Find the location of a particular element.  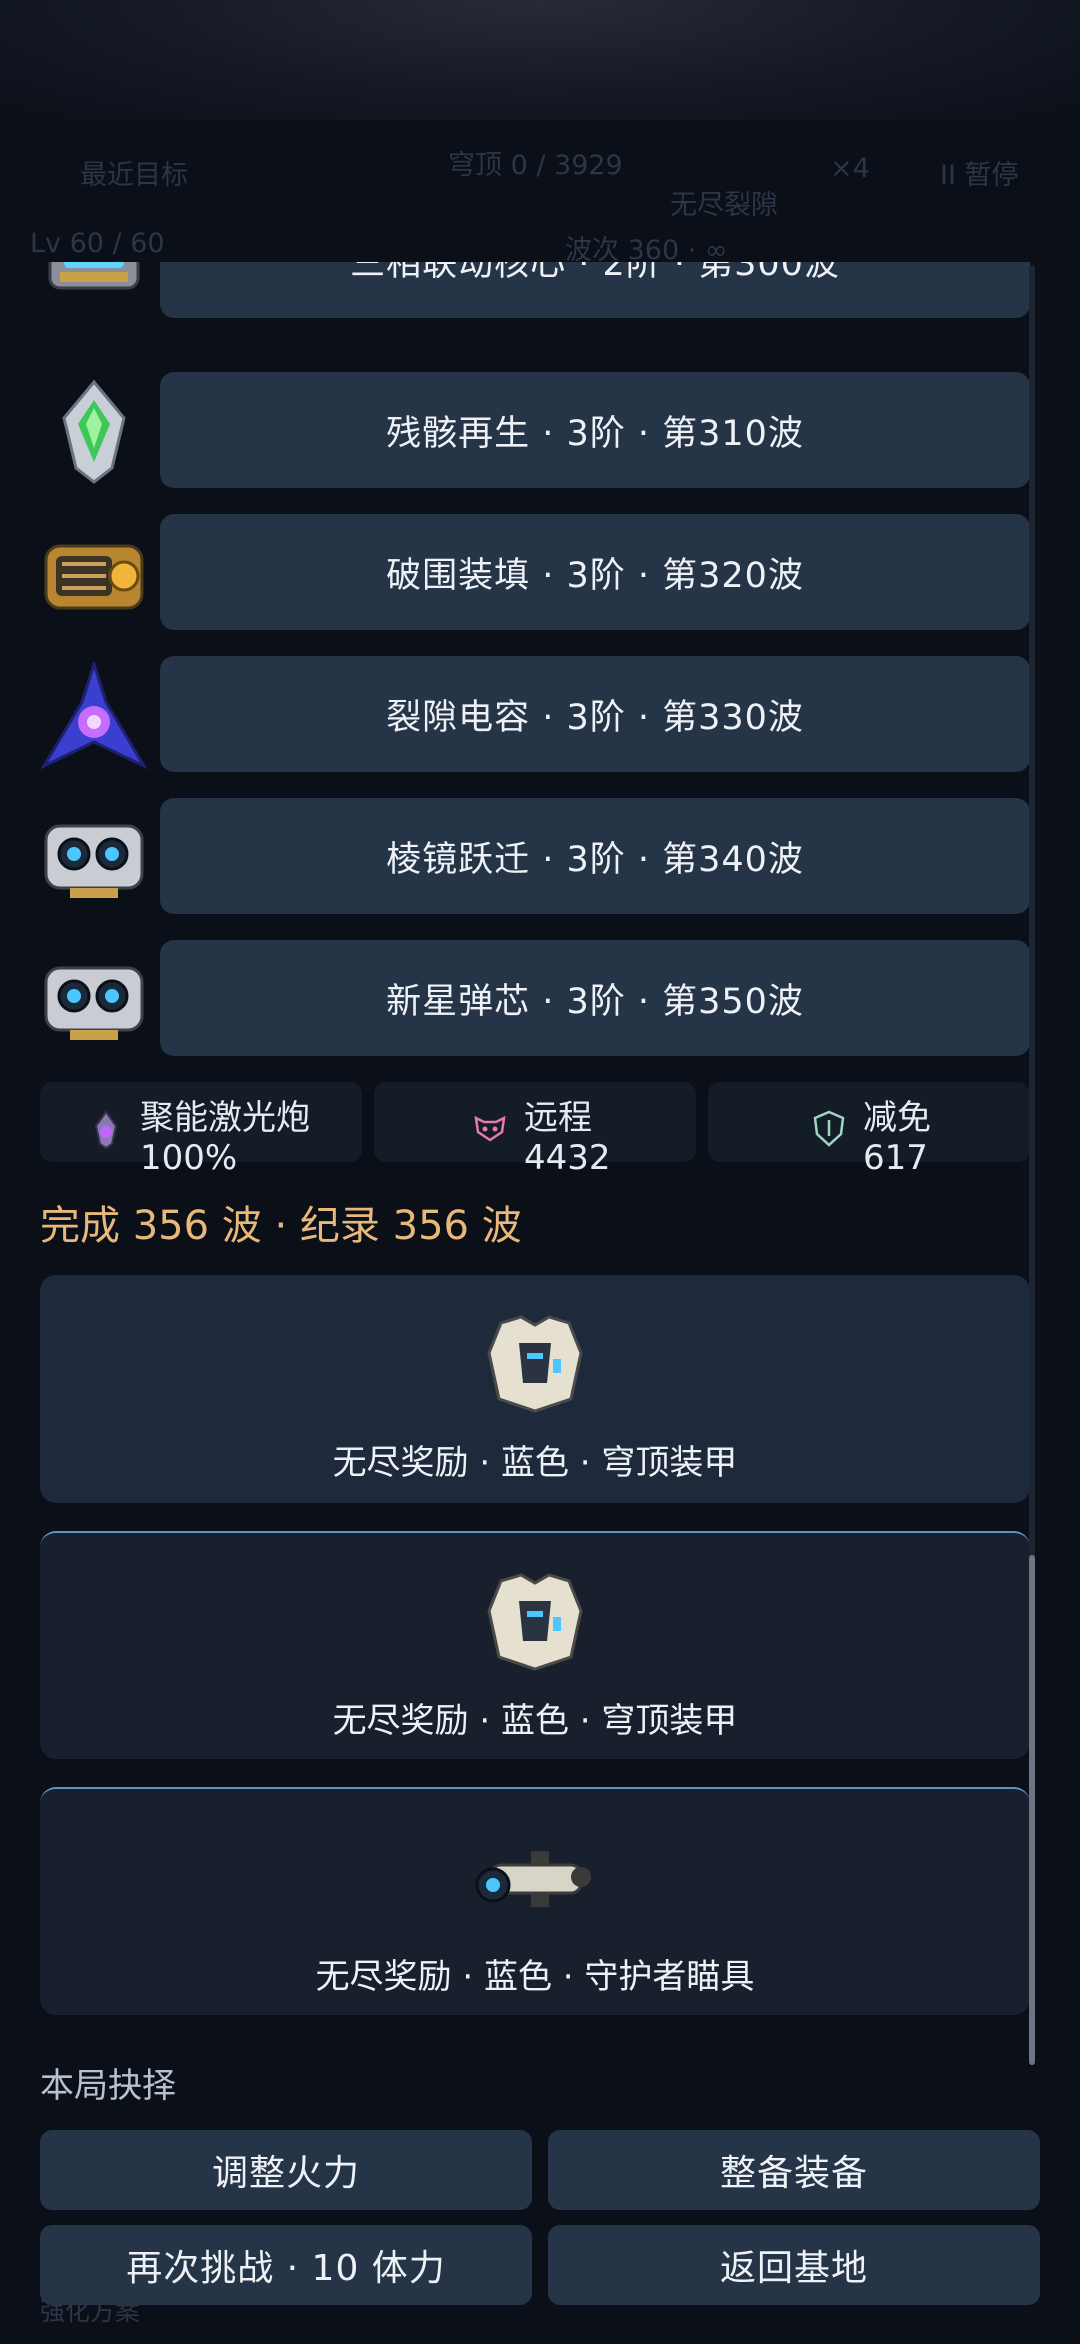

milestone-card: 残骸再生 · 3阶 · 第310波 is located at coordinates (595, 430).